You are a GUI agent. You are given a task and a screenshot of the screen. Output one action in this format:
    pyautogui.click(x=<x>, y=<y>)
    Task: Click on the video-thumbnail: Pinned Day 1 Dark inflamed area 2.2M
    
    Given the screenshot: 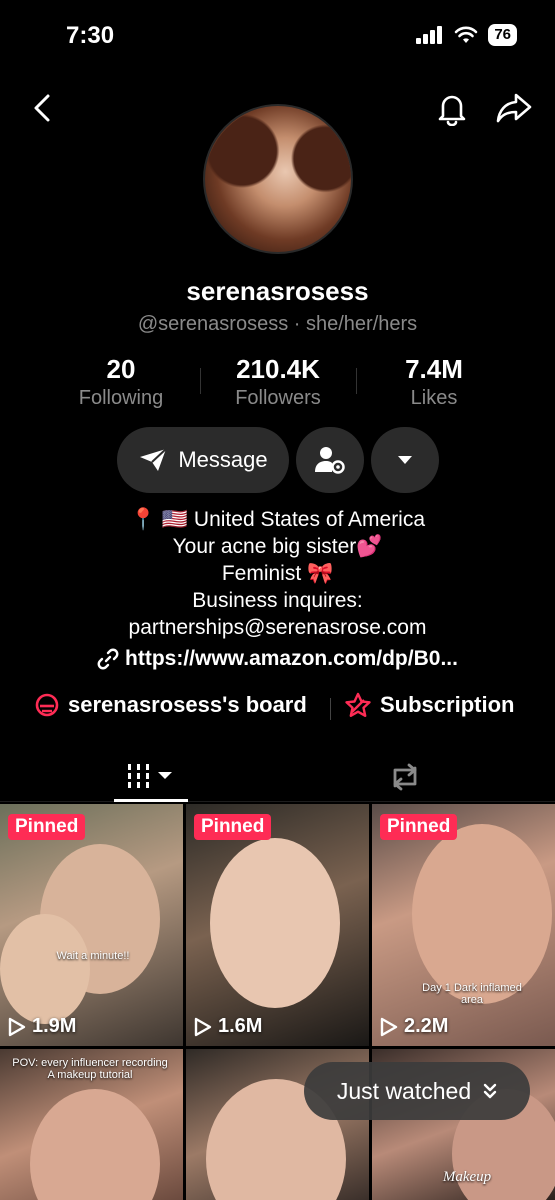 What is the action you would take?
    pyautogui.click(x=463, y=925)
    